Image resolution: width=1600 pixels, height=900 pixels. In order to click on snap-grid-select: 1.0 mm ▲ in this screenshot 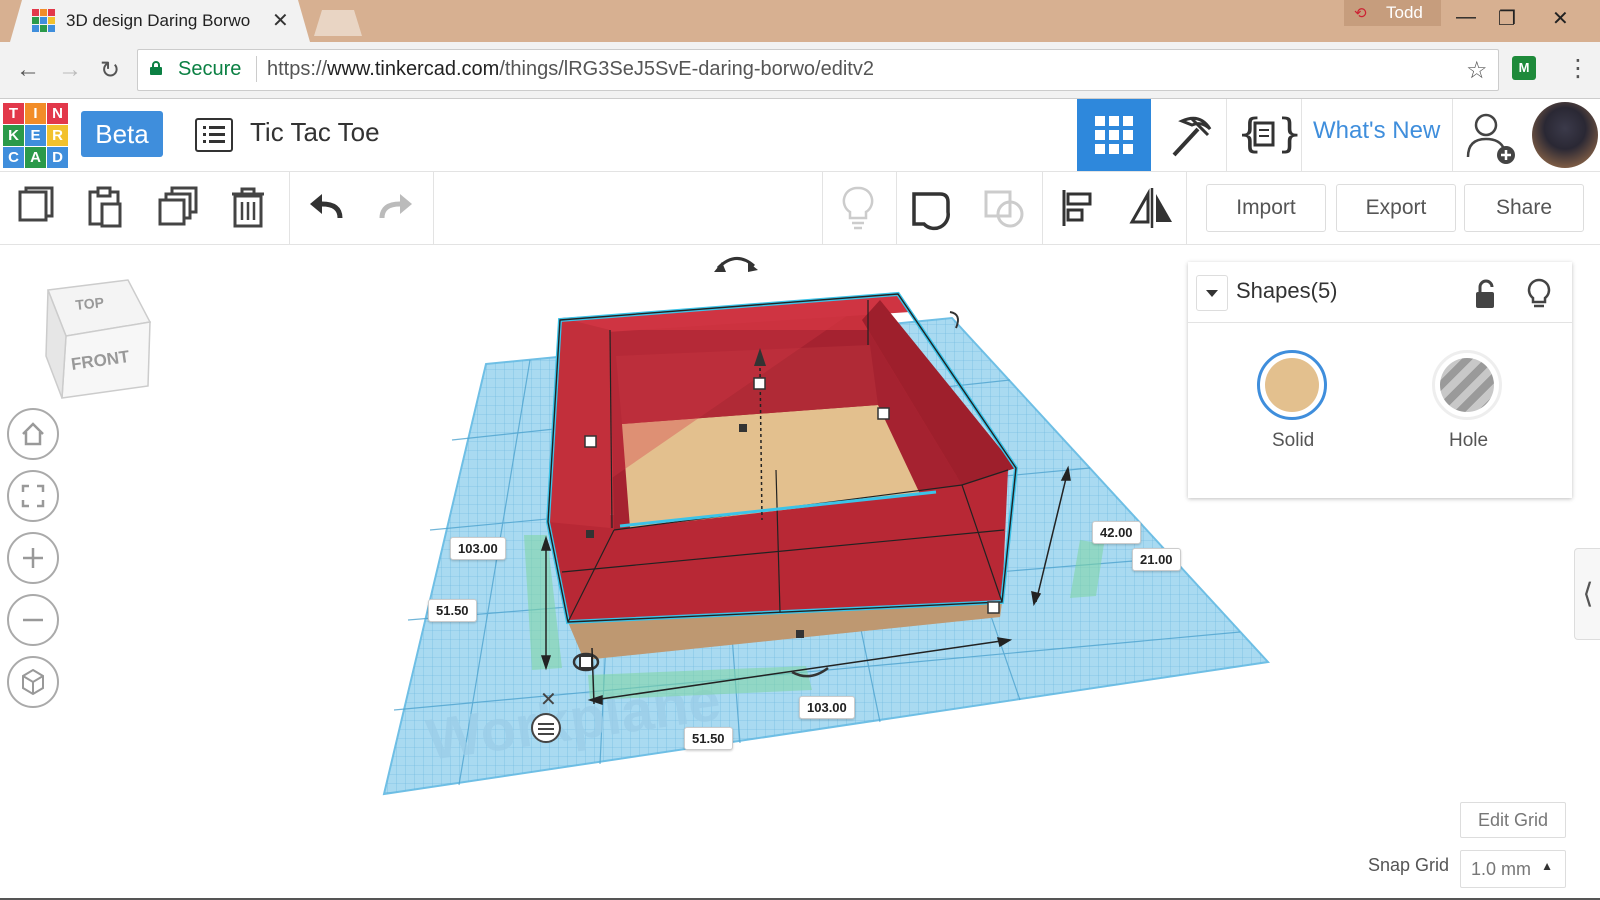, I will do `click(1513, 869)`.